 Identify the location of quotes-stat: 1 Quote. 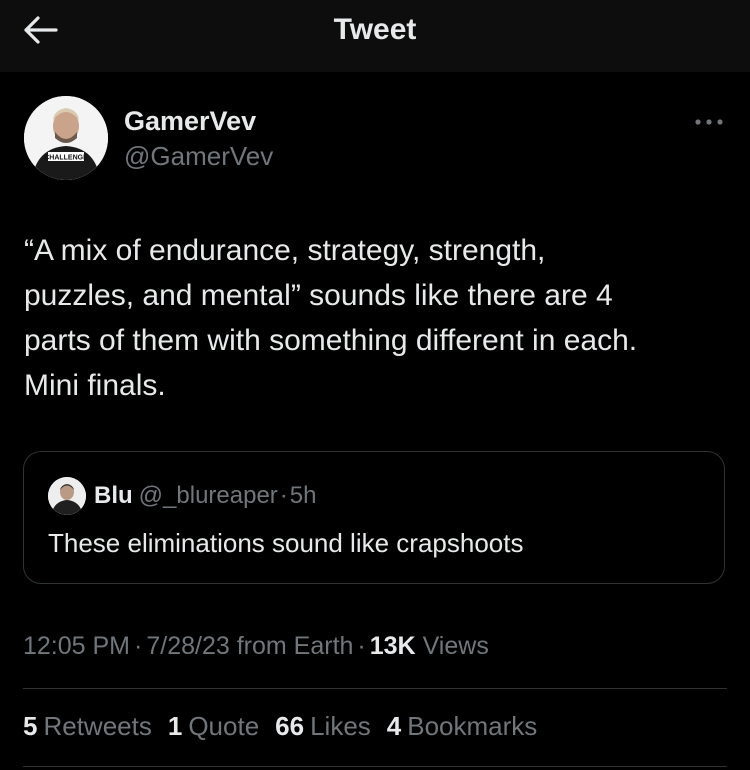
(213, 726).